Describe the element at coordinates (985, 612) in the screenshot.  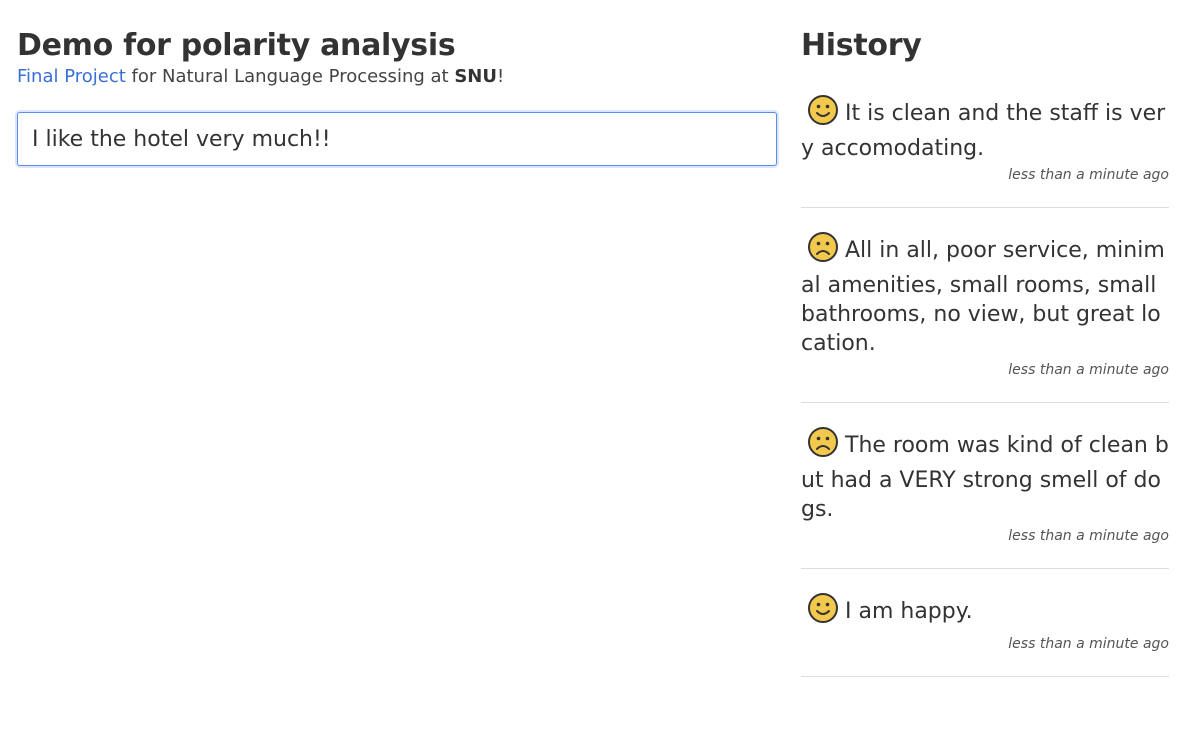
I see `history-item-text-block: I am happy.` at that location.